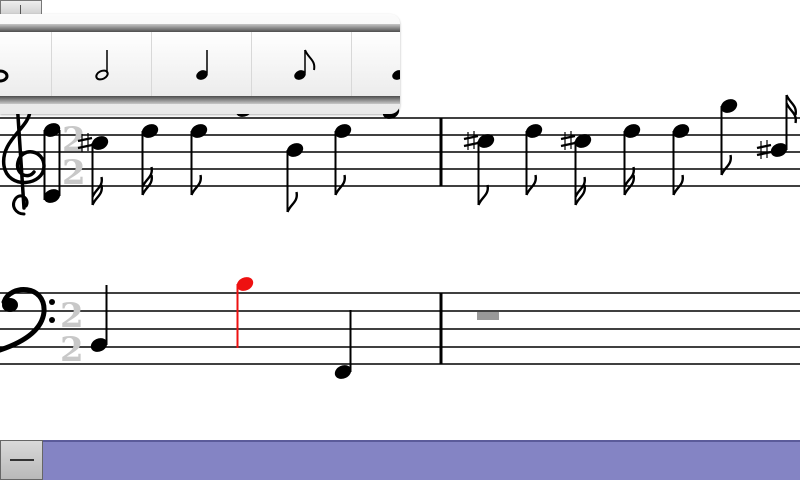 The height and width of the screenshot is (480, 800). I want to click on palette-strip, so click(200, 64).